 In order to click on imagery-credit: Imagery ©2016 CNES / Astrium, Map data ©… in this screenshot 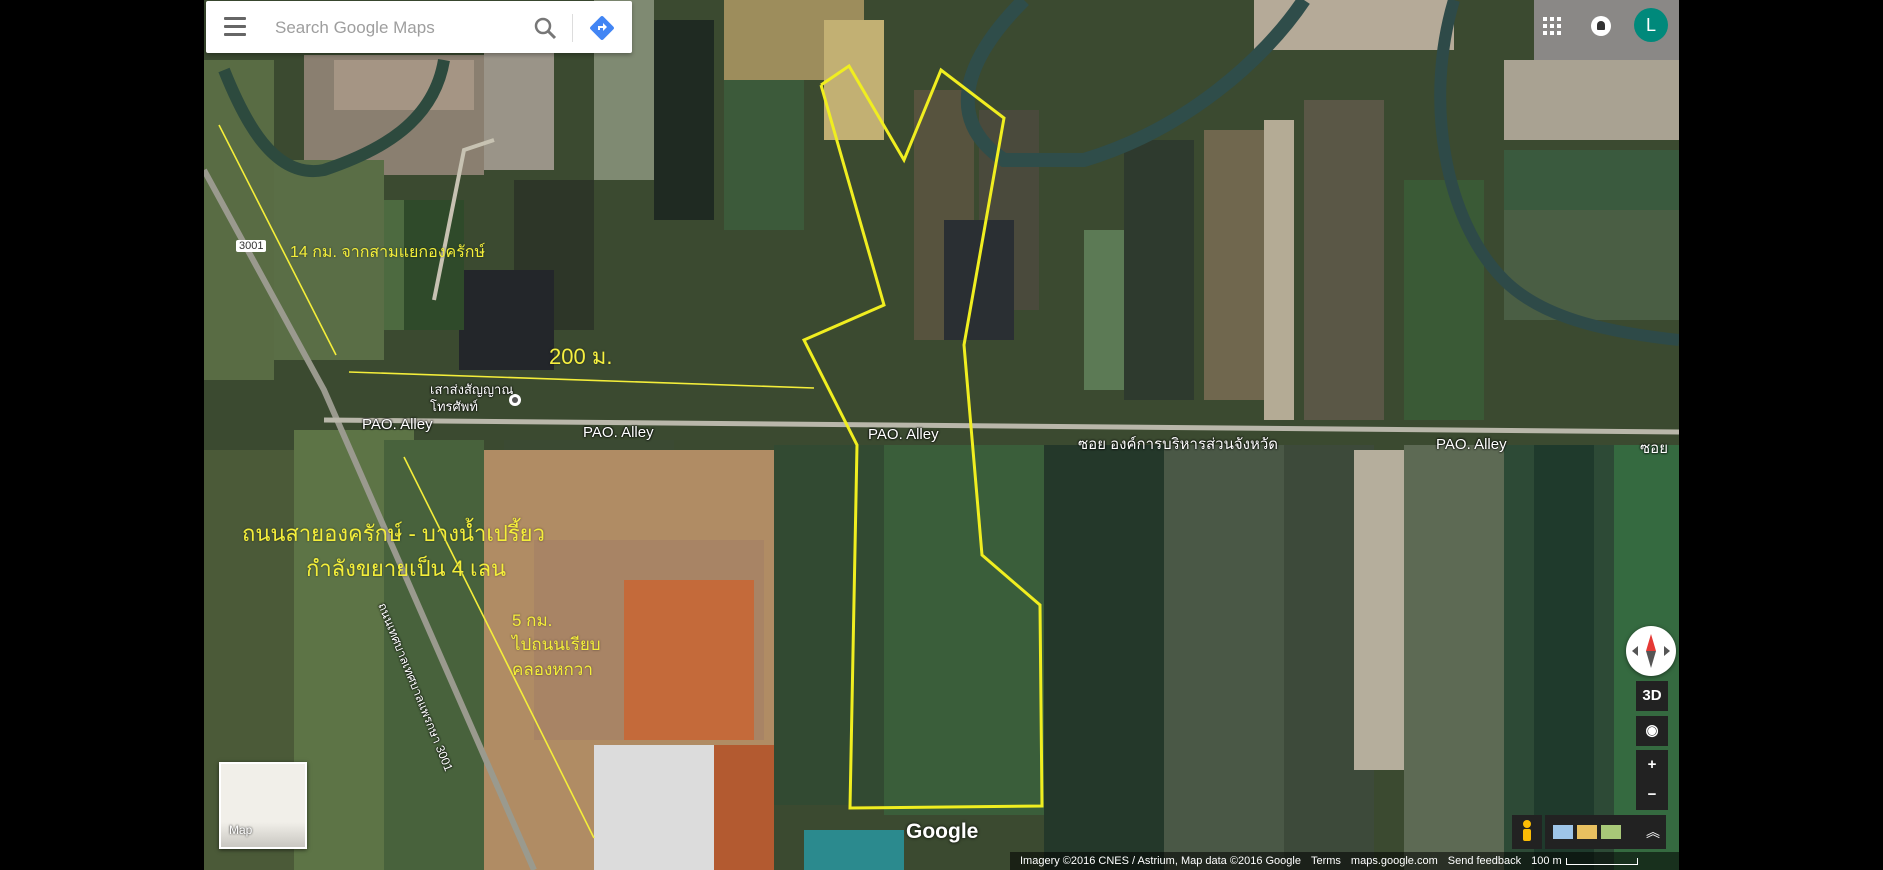, I will do `click(1160, 861)`.